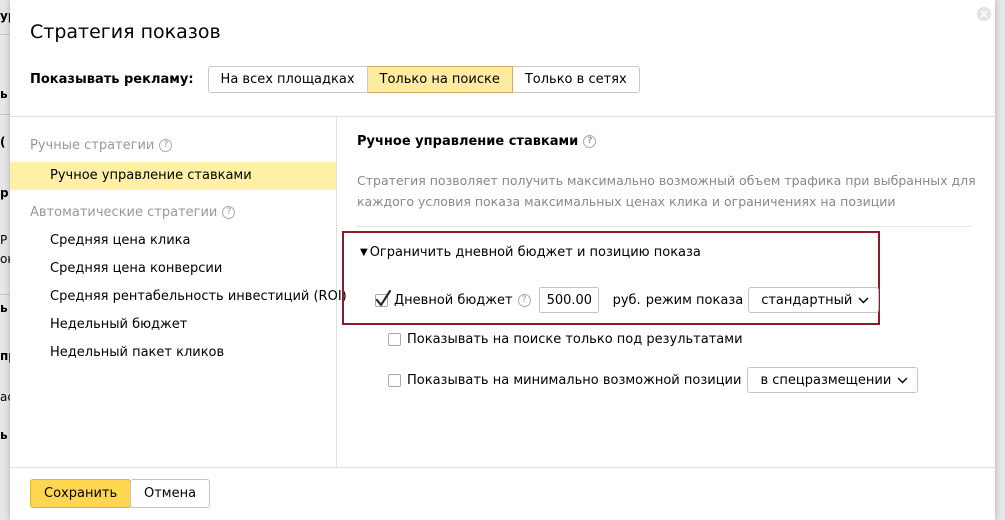  Describe the element at coordinates (826, 380) in the screenshot. I see `position-select-value: в спецразмещении` at that location.